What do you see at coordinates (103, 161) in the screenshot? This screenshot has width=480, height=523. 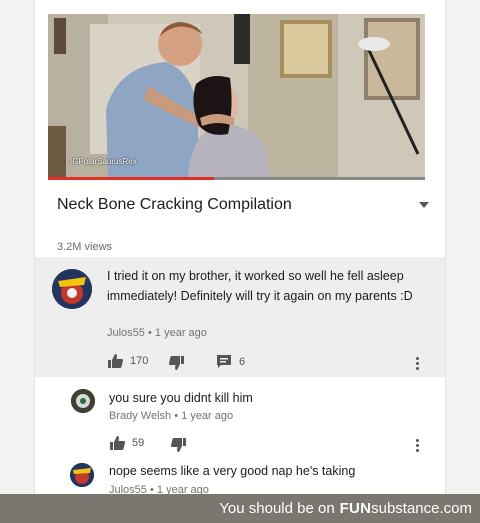 I see `video-watermark: IGPolarSaurusRex` at bounding box center [103, 161].